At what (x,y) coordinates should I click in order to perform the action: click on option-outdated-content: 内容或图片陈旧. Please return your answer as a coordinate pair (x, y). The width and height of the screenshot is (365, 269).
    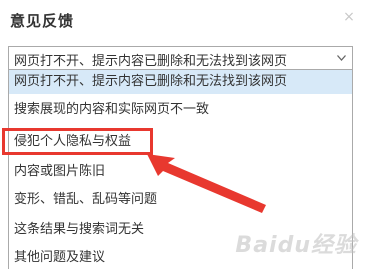
    Looking at the image, I should click on (180, 172).